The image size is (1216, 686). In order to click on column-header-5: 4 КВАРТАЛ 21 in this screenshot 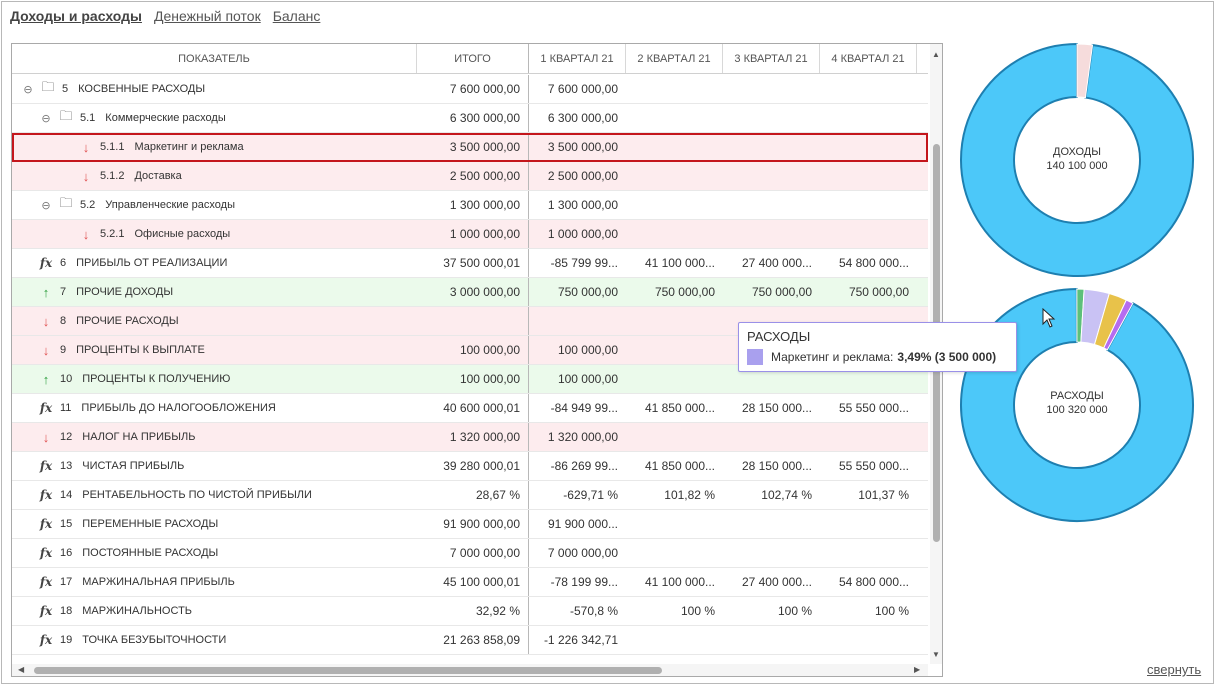, I will do `click(868, 58)`.